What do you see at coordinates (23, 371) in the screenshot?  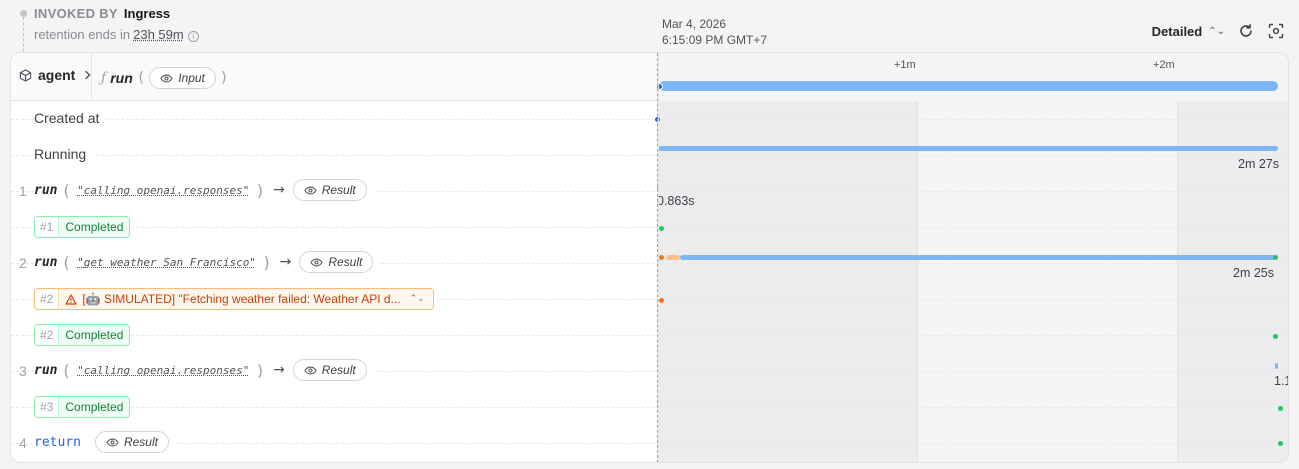 I see `step-number: 3` at bounding box center [23, 371].